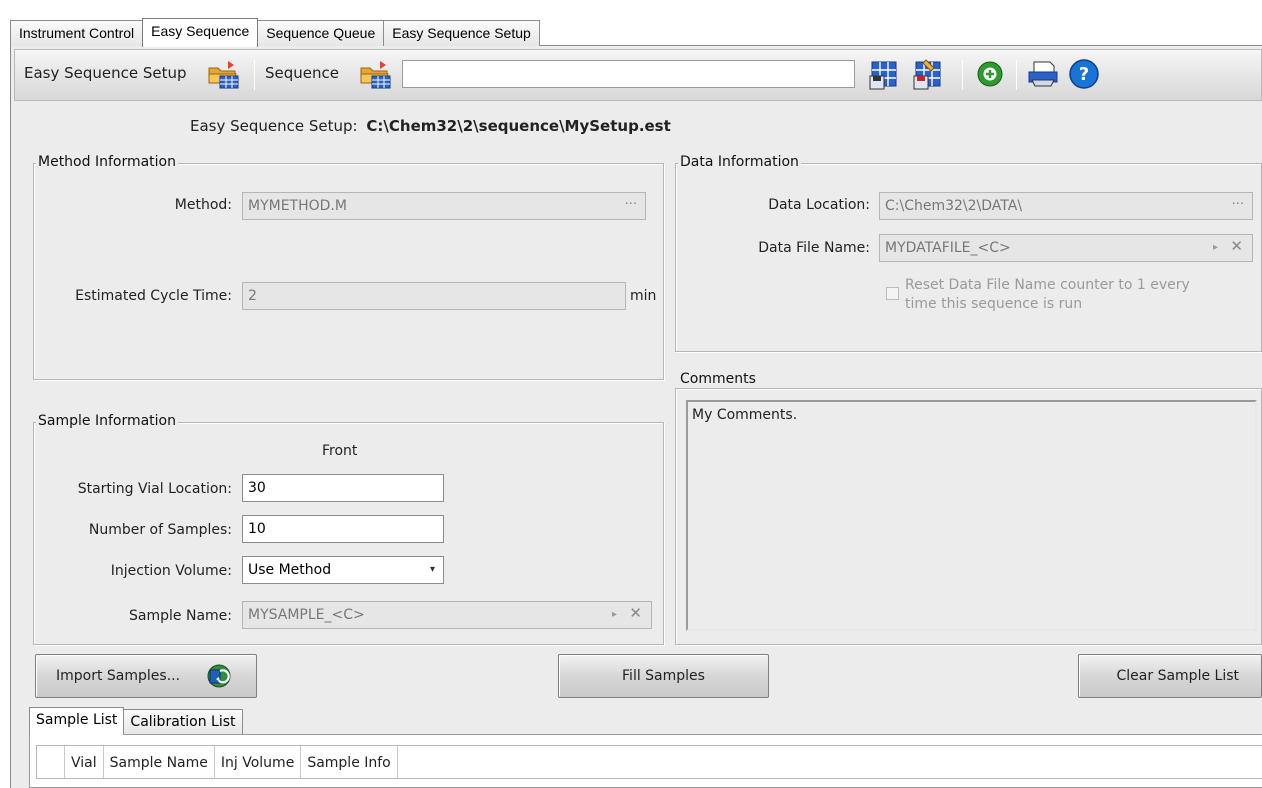  Describe the element at coordinates (340, 451) in the screenshot. I see `front-column-head: Front` at that location.